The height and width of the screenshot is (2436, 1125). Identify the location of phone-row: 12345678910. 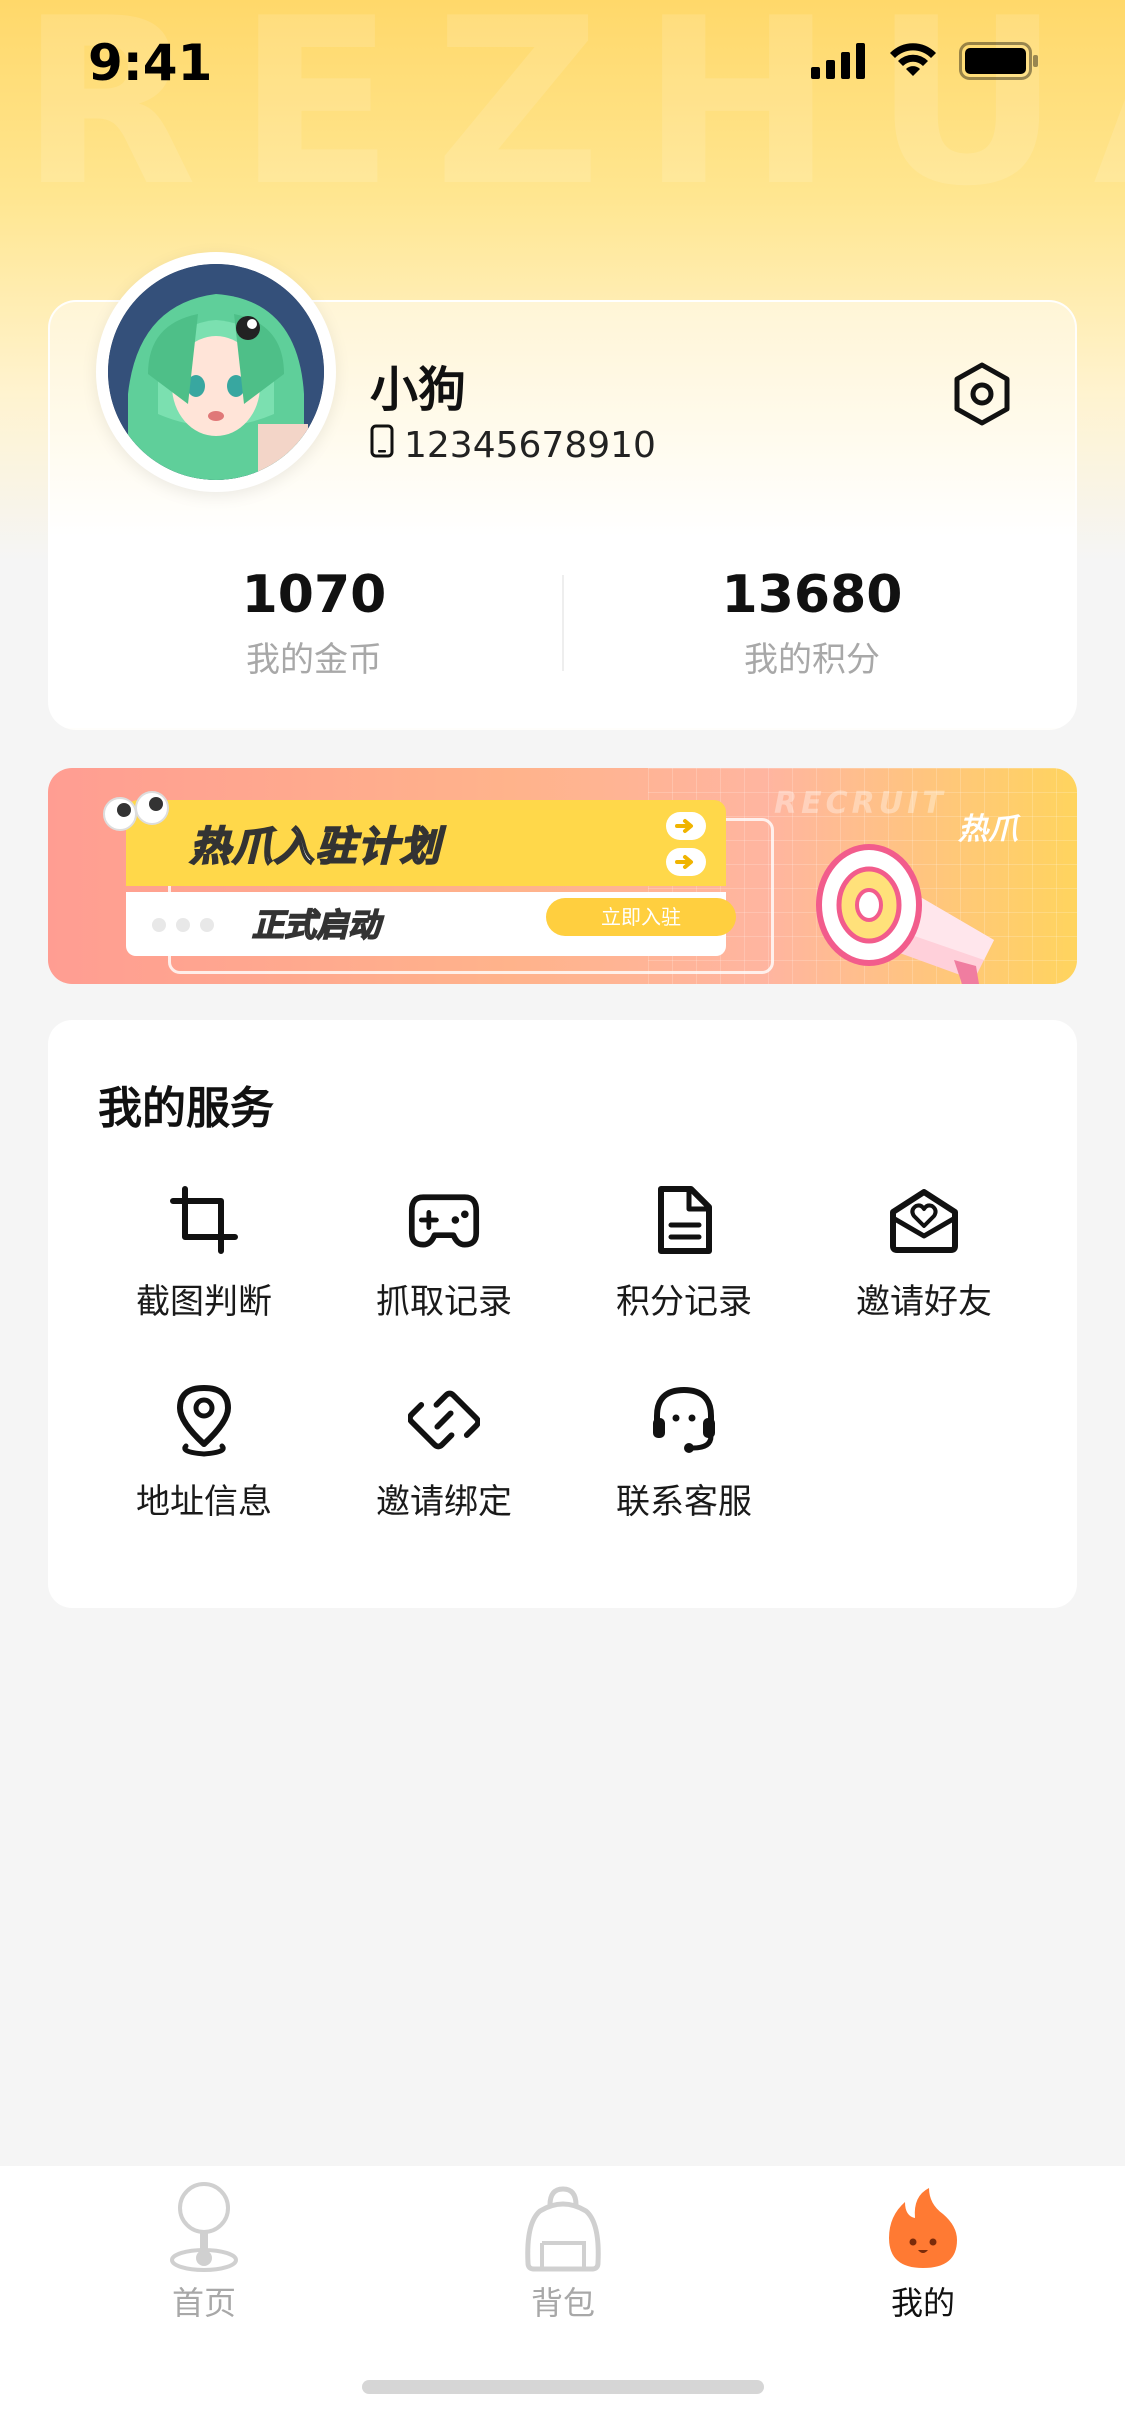
(513, 445).